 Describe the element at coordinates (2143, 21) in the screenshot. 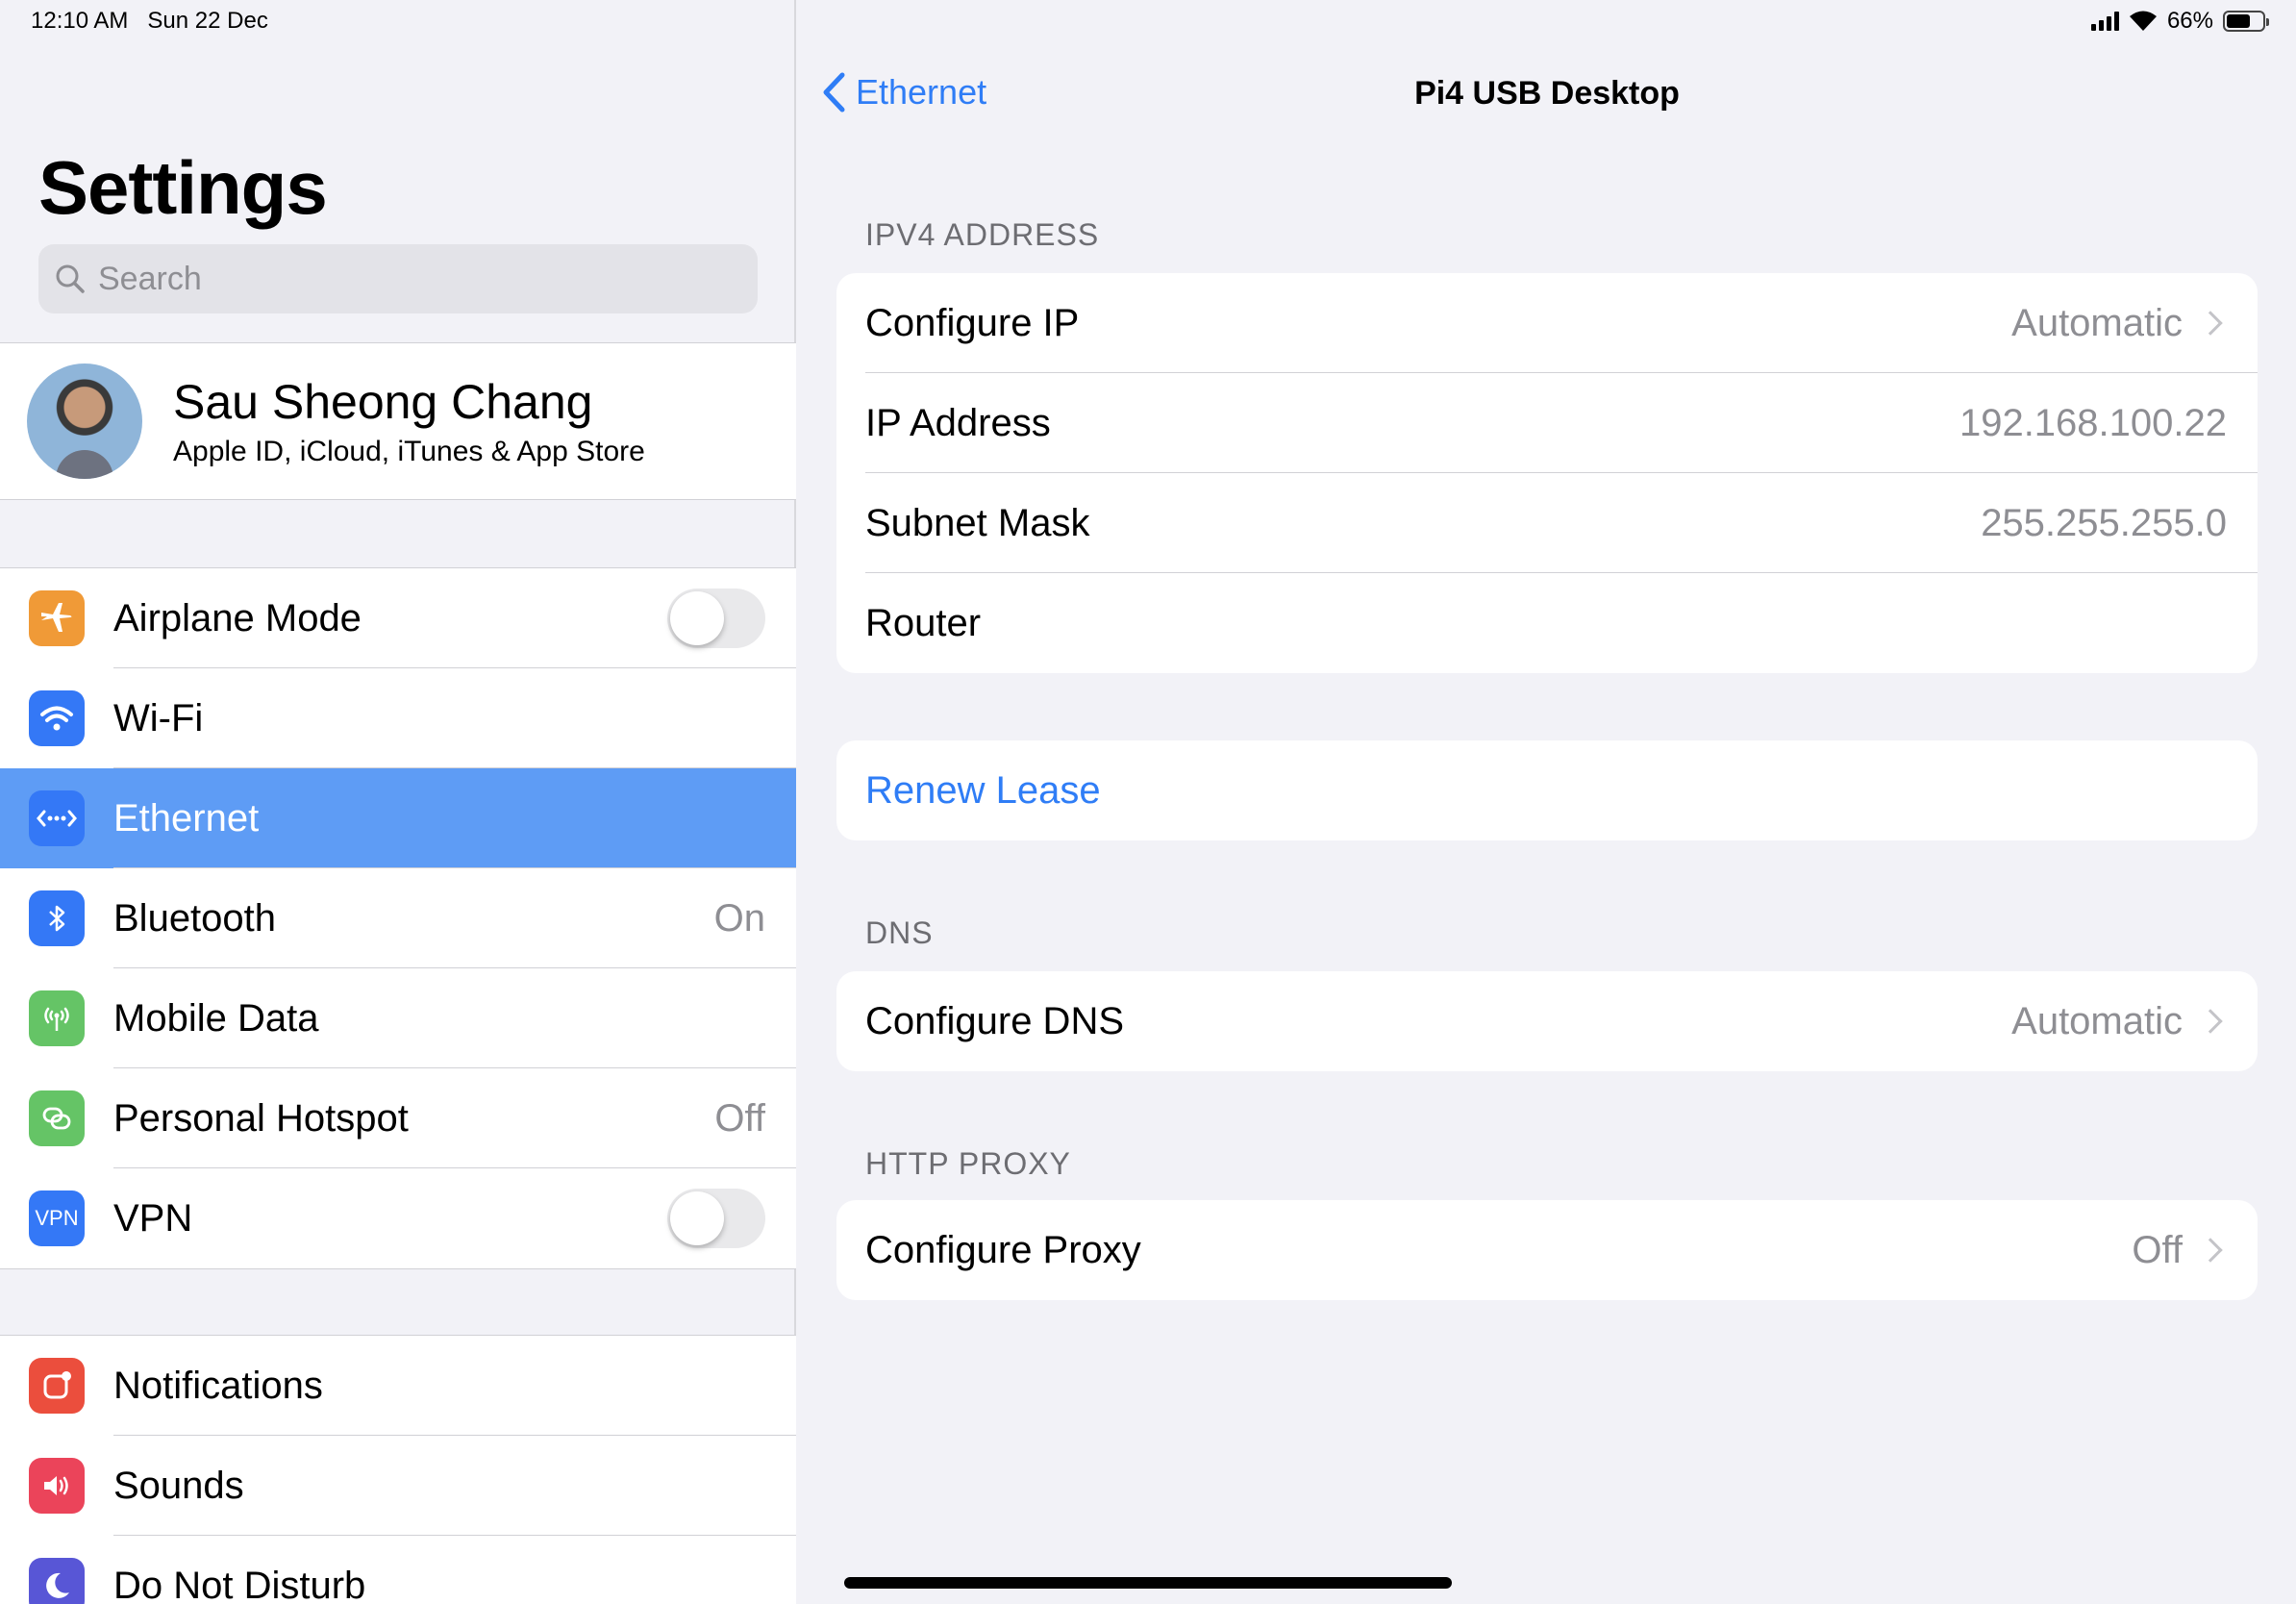

I see `wifi-status-icon` at that location.